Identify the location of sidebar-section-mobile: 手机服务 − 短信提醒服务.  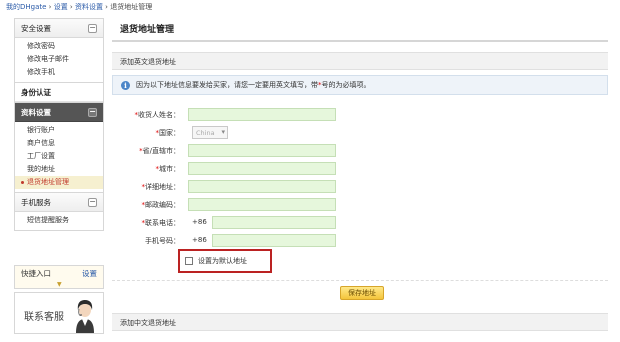
(59, 212).